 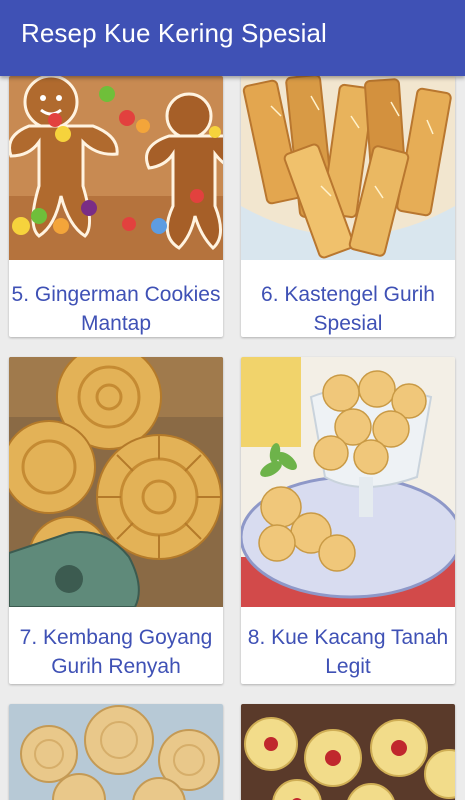 I want to click on recipe-card-partial-right, so click(x=348, y=752).